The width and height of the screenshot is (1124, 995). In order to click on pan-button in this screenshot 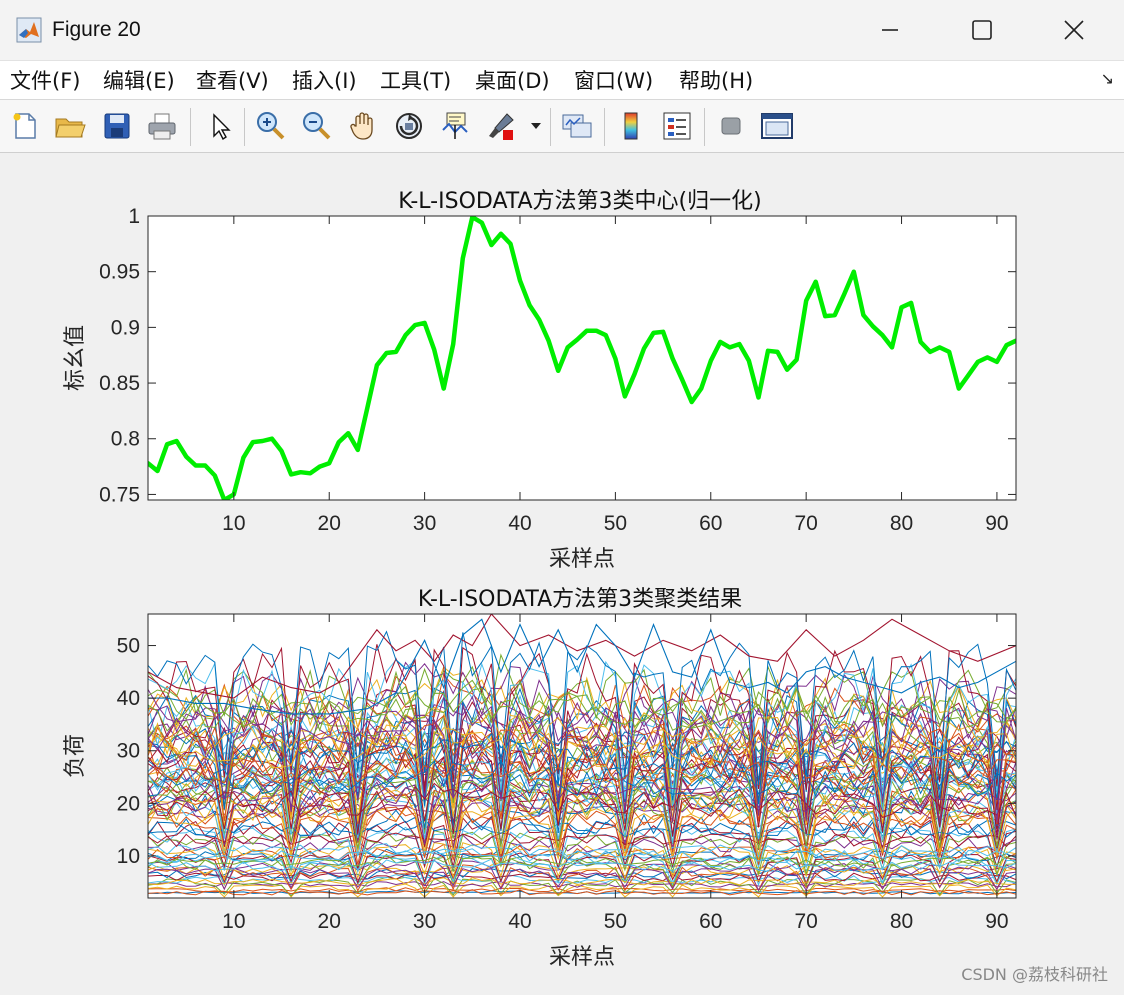, I will do `click(363, 126)`.